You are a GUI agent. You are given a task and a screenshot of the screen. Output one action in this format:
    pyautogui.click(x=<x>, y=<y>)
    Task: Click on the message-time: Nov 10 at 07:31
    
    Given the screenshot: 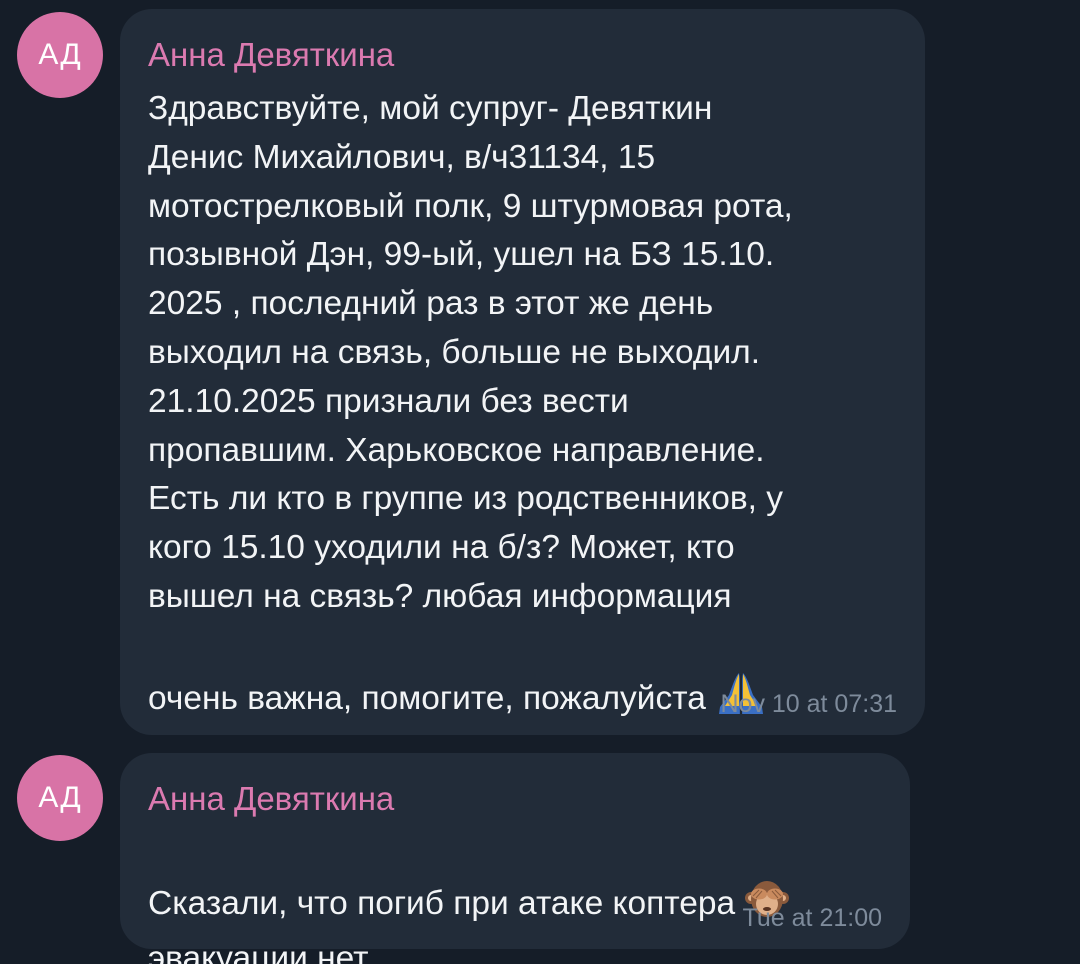 What is the action you would take?
    pyautogui.click(x=808, y=704)
    